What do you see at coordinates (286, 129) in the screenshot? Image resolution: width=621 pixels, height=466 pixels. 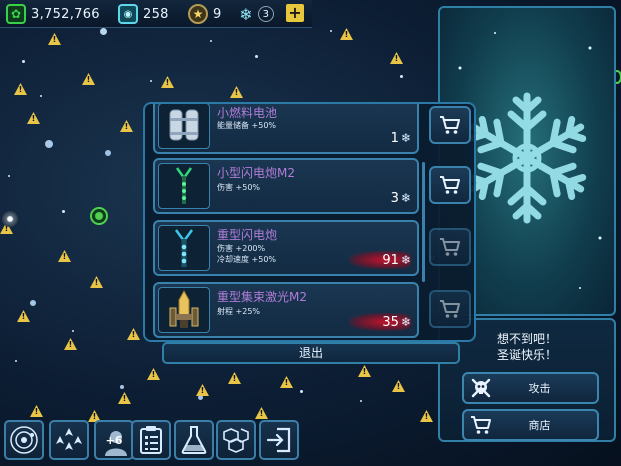 I see `store-item: 小燃料电池 能量储备 +50% 1 ❄` at bounding box center [286, 129].